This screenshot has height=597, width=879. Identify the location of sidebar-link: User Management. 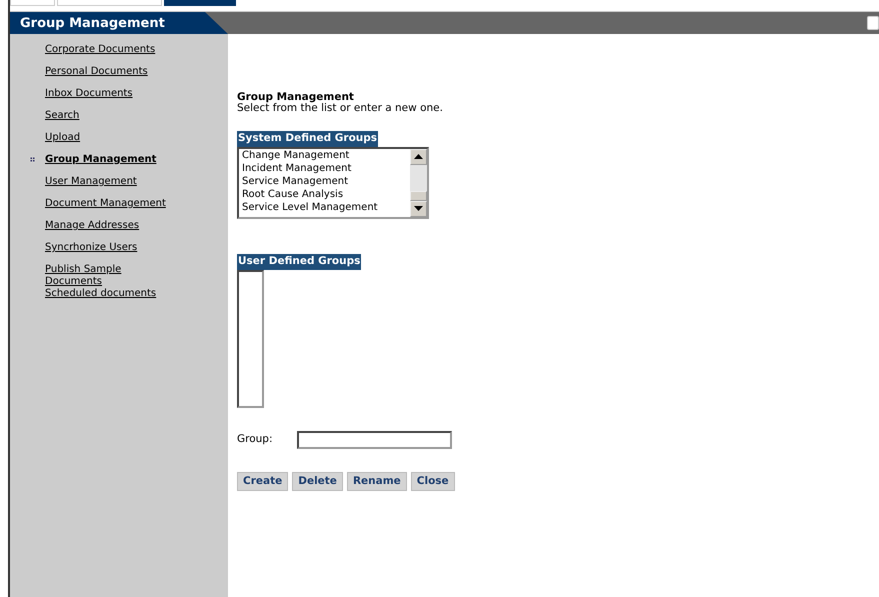
(91, 182).